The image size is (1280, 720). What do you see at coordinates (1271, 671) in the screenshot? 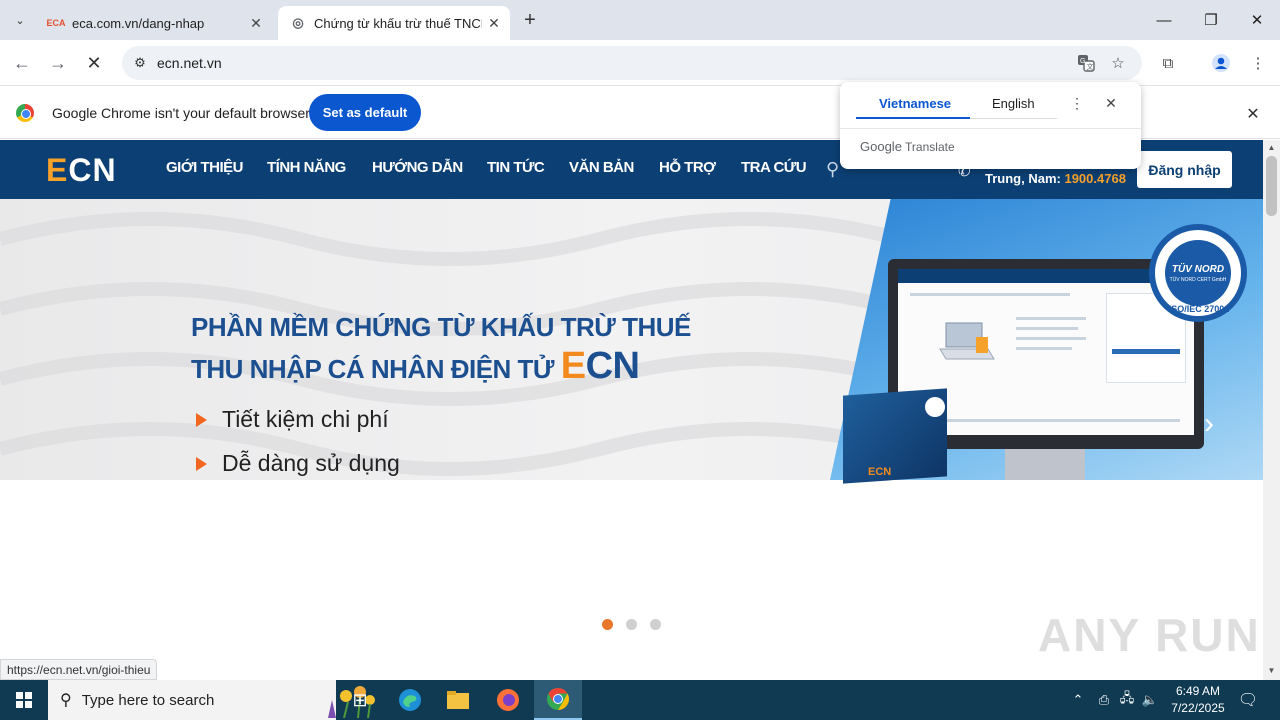
I see `scroll-down-arrow-icon: ▼` at bounding box center [1271, 671].